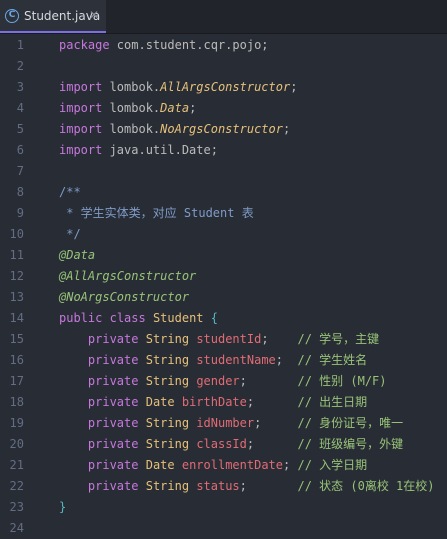 This screenshot has height=539, width=447. What do you see at coordinates (16, 297) in the screenshot?
I see `line-number: 13` at bounding box center [16, 297].